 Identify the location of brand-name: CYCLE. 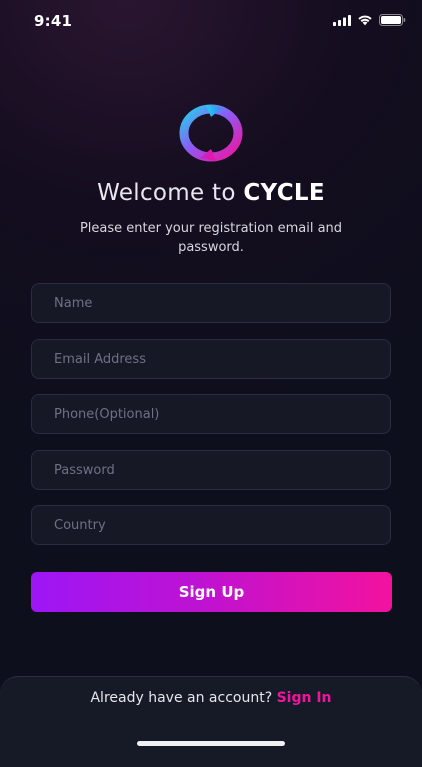
(284, 193).